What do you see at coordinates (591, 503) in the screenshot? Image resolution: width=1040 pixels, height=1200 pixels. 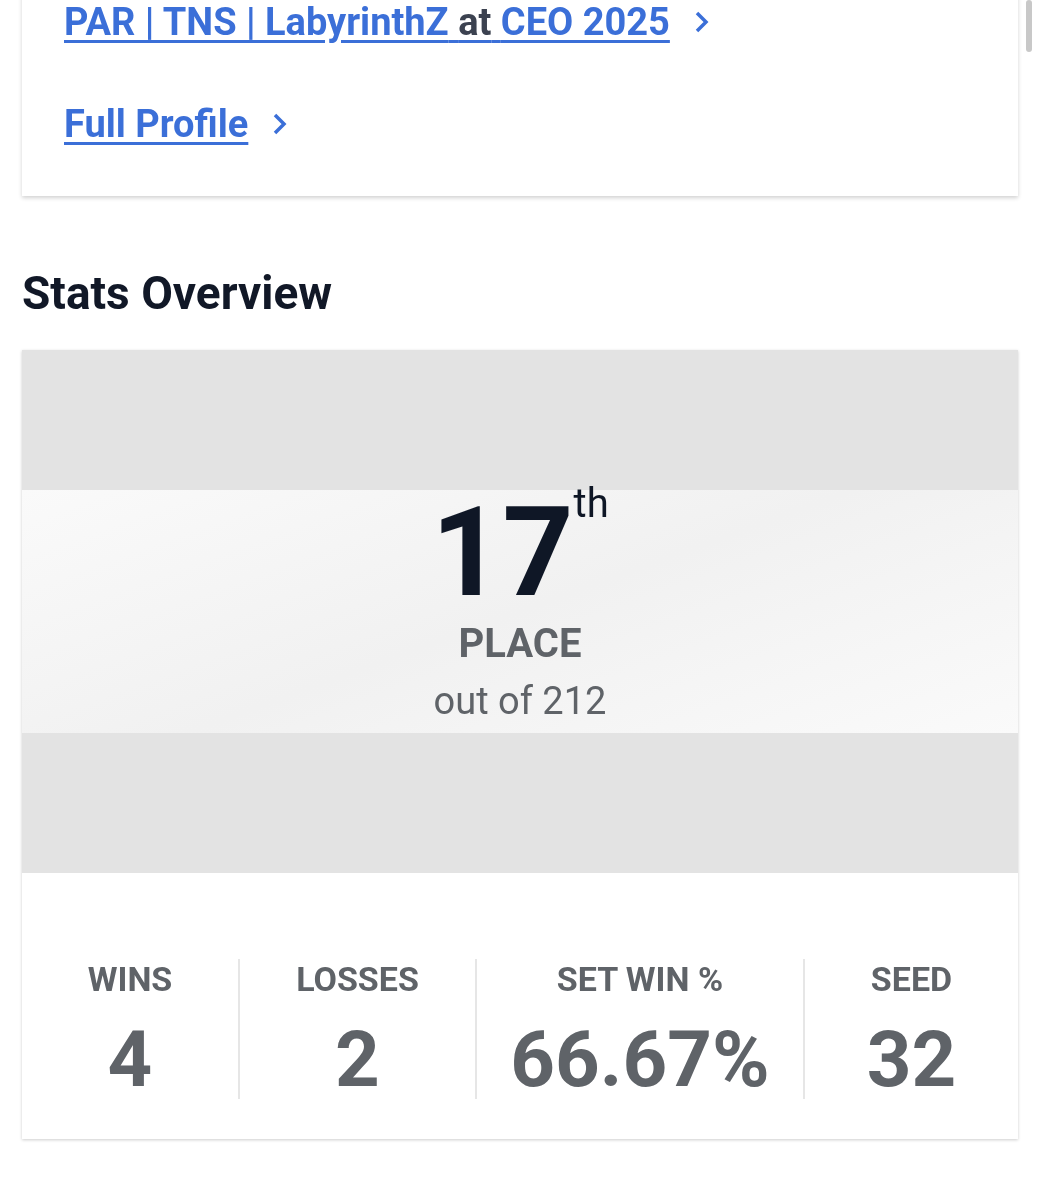 I see `rank-suffix: th` at bounding box center [591, 503].